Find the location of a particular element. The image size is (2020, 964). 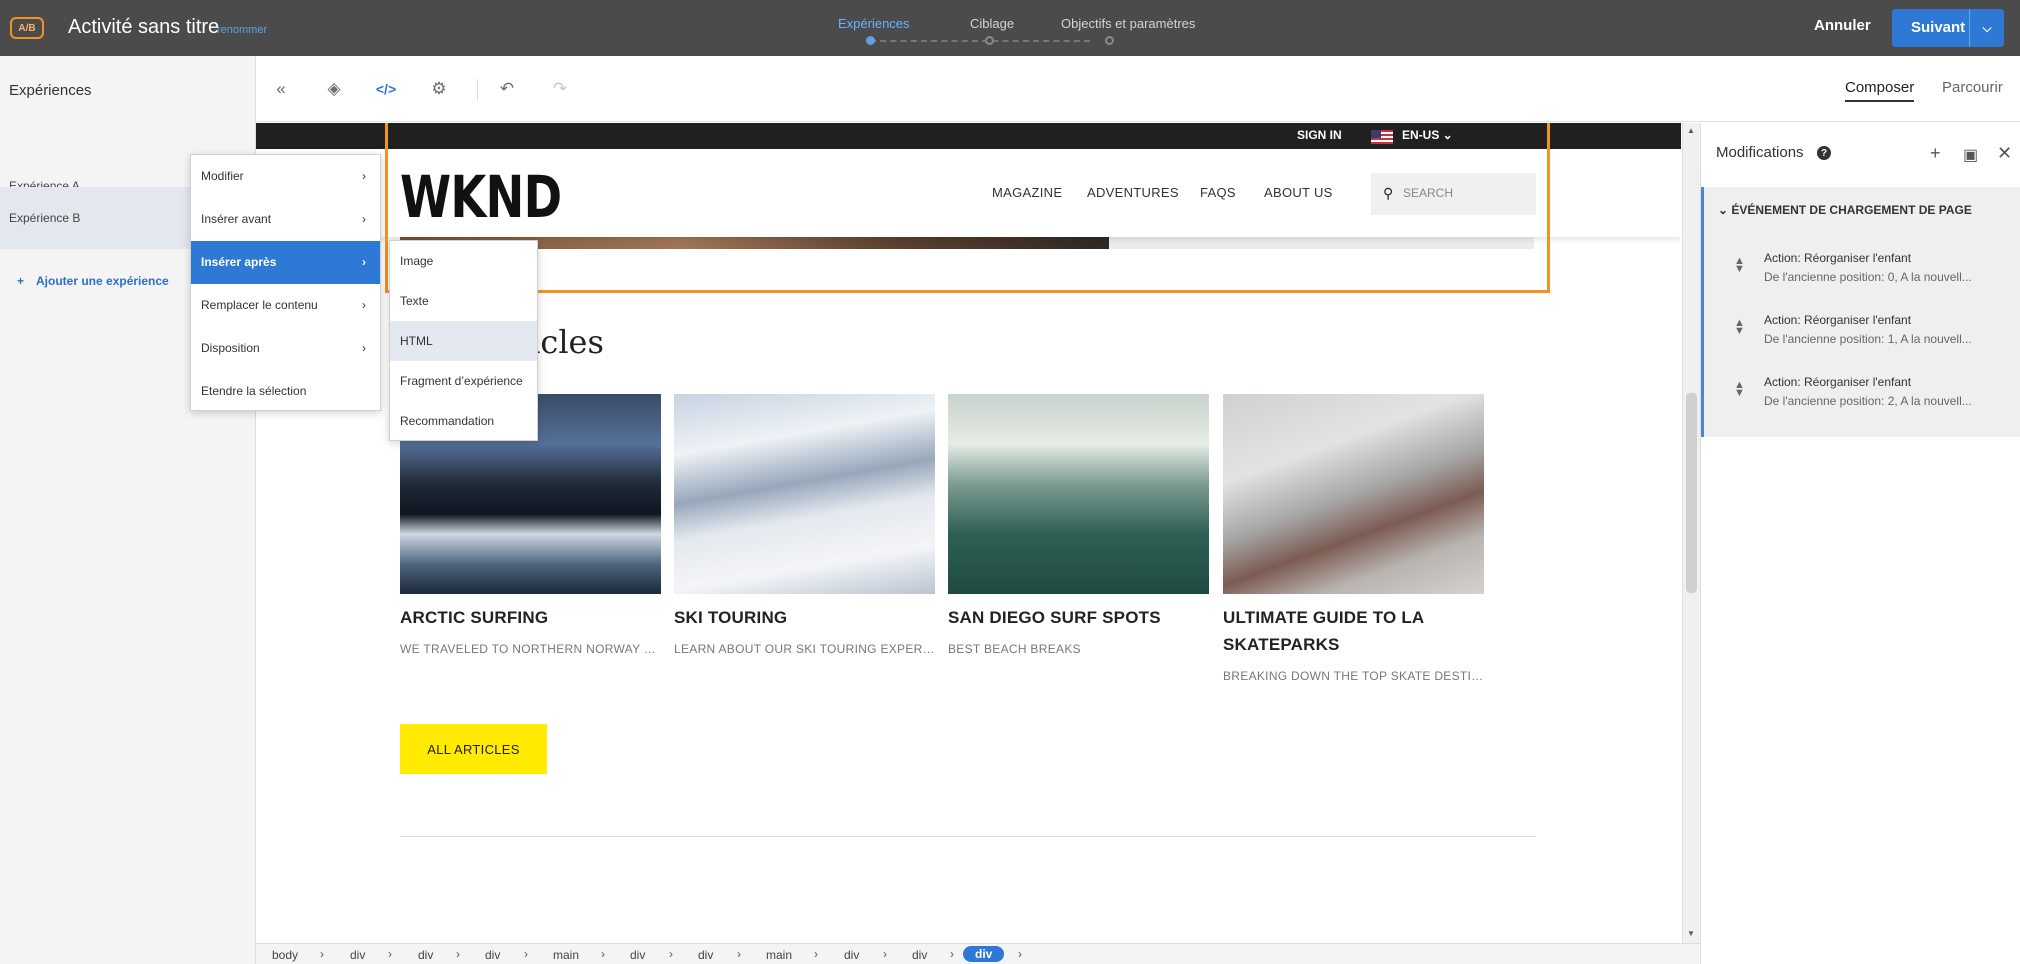

article-image-ski-touring is located at coordinates (804, 494).